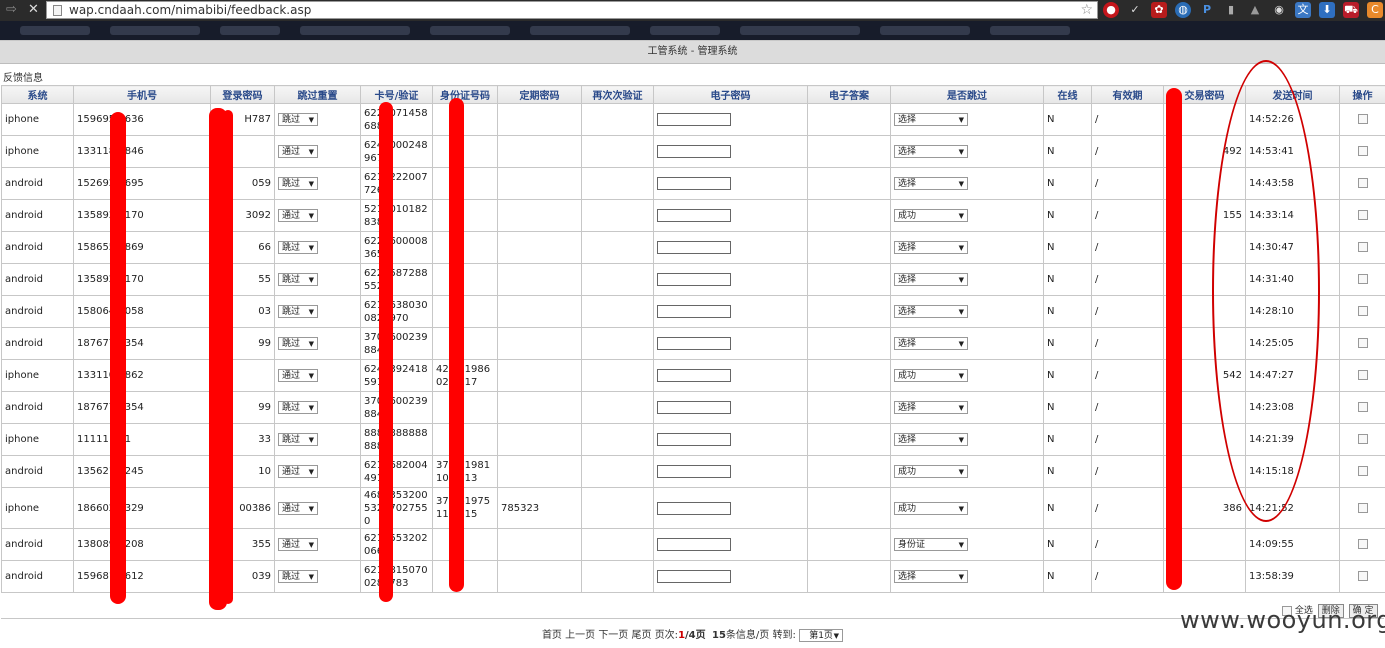 This screenshot has height=648, width=1385. Describe the element at coordinates (1231, 10) in the screenshot. I see `bag-icon: ▮` at that location.